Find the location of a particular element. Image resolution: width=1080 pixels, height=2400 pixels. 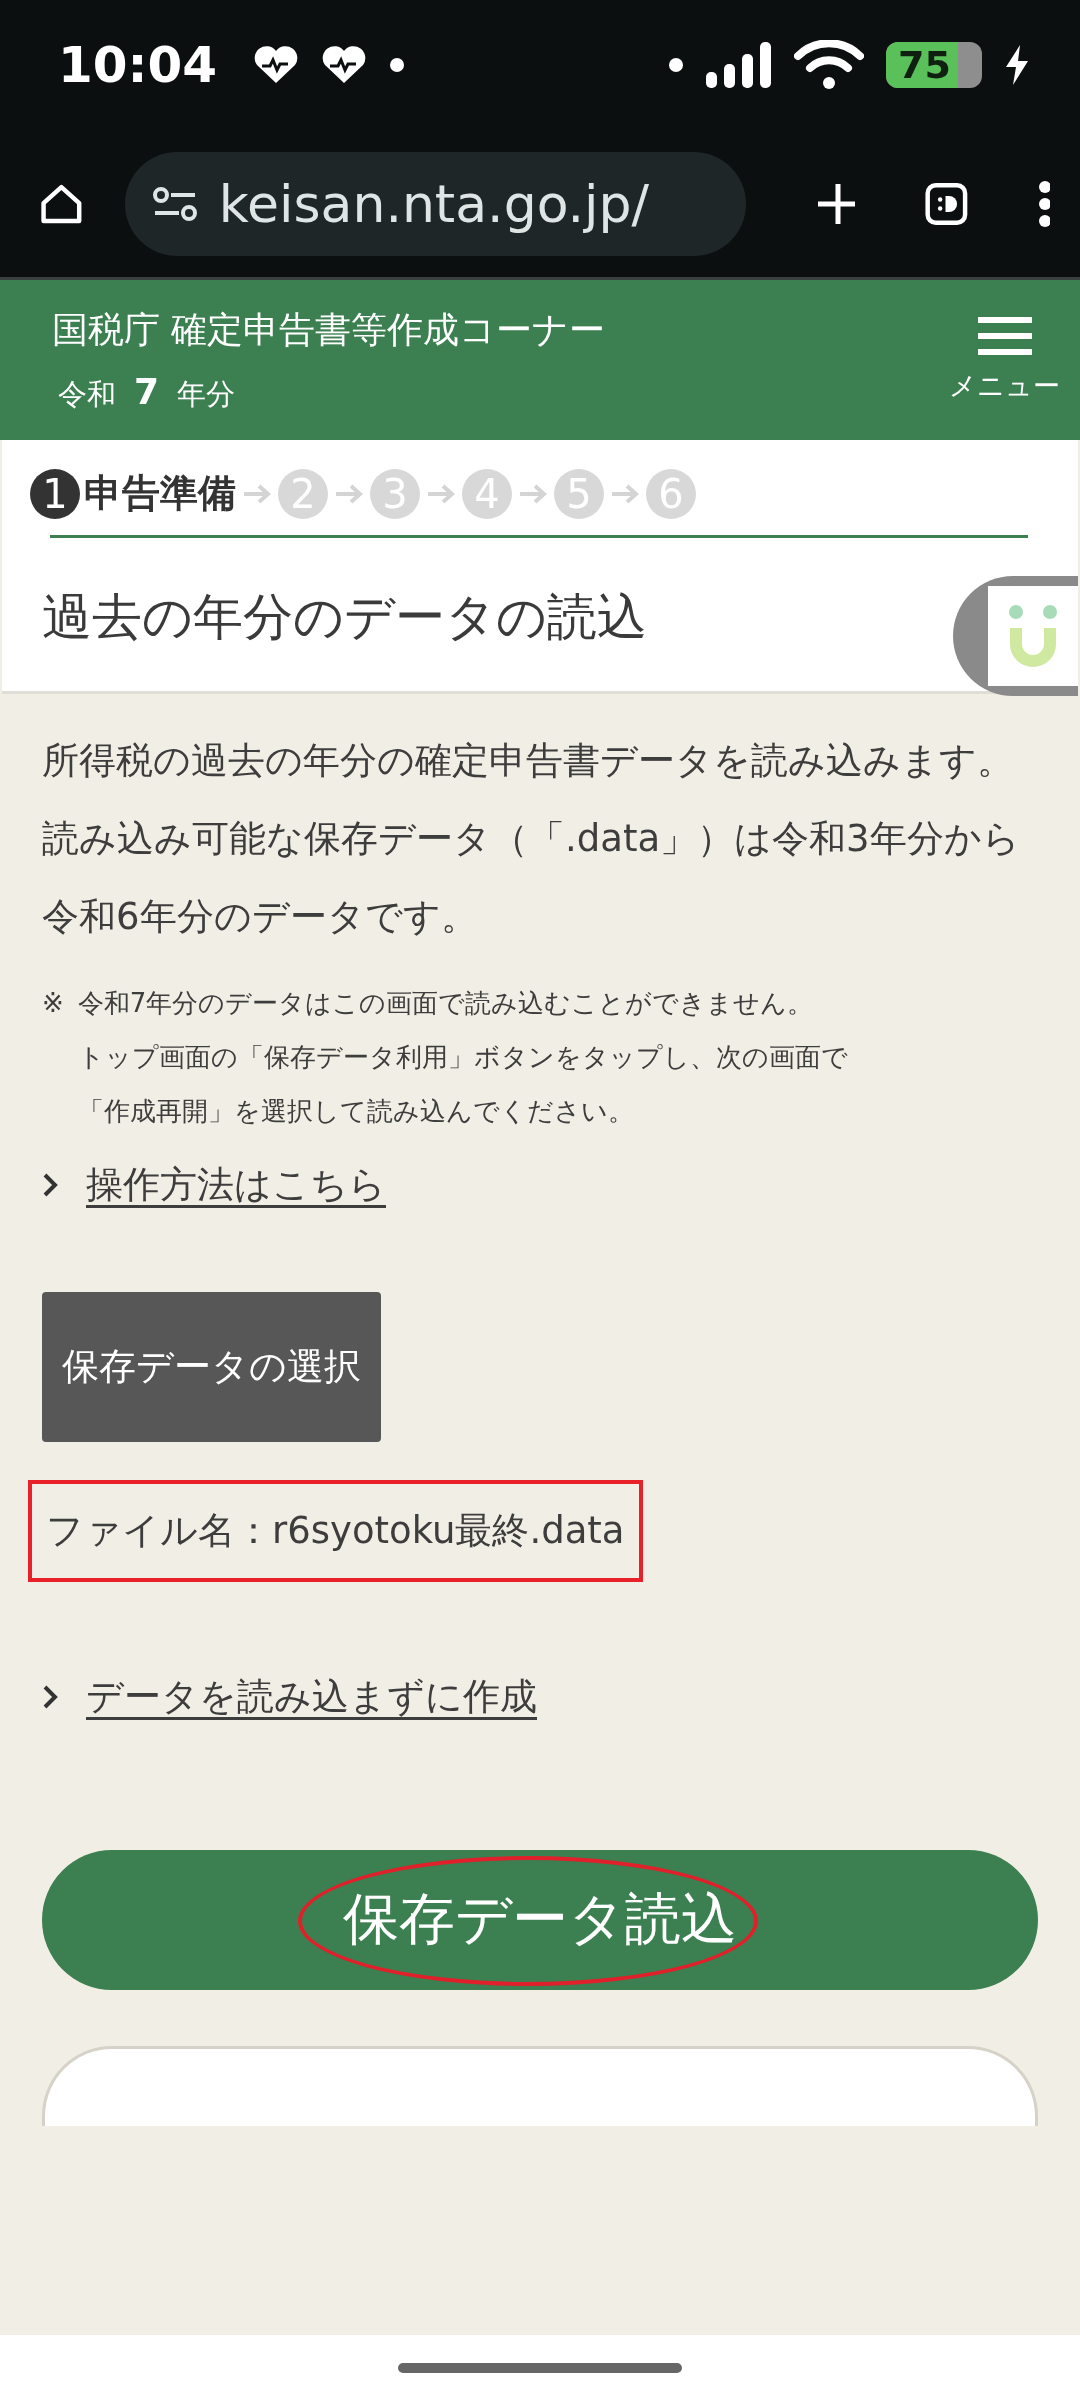

battery-icon: 75 is located at coordinates (934, 65).